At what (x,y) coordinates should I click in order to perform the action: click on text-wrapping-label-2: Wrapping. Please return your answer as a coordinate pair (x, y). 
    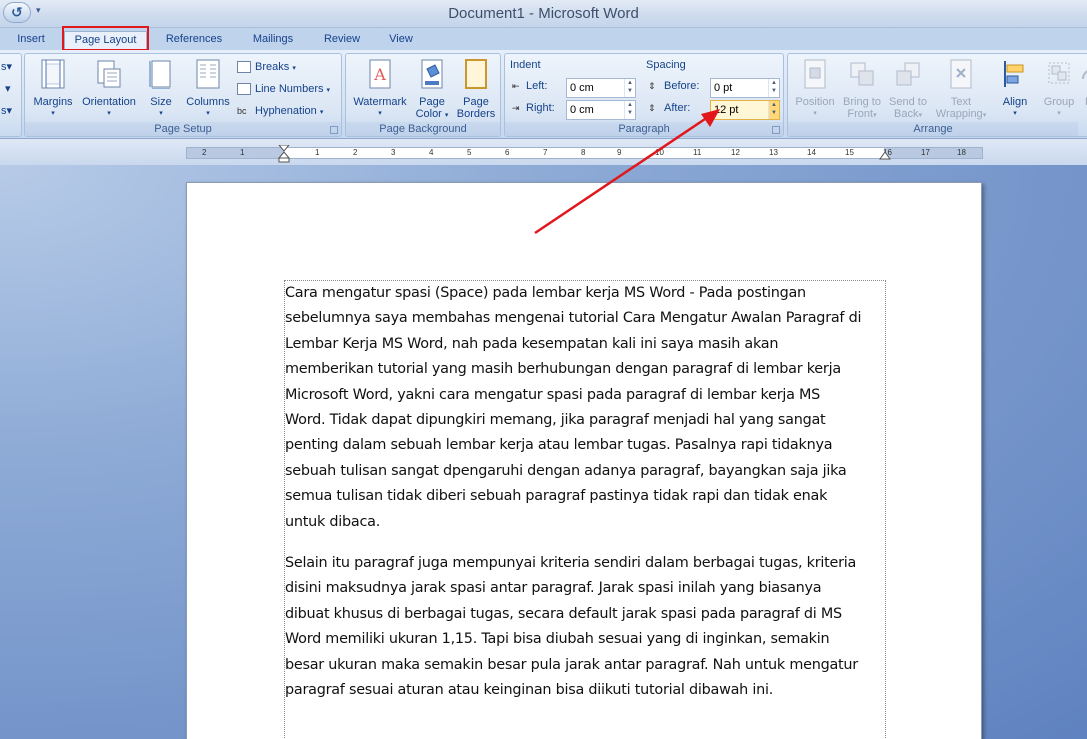
    Looking at the image, I should click on (959, 114).